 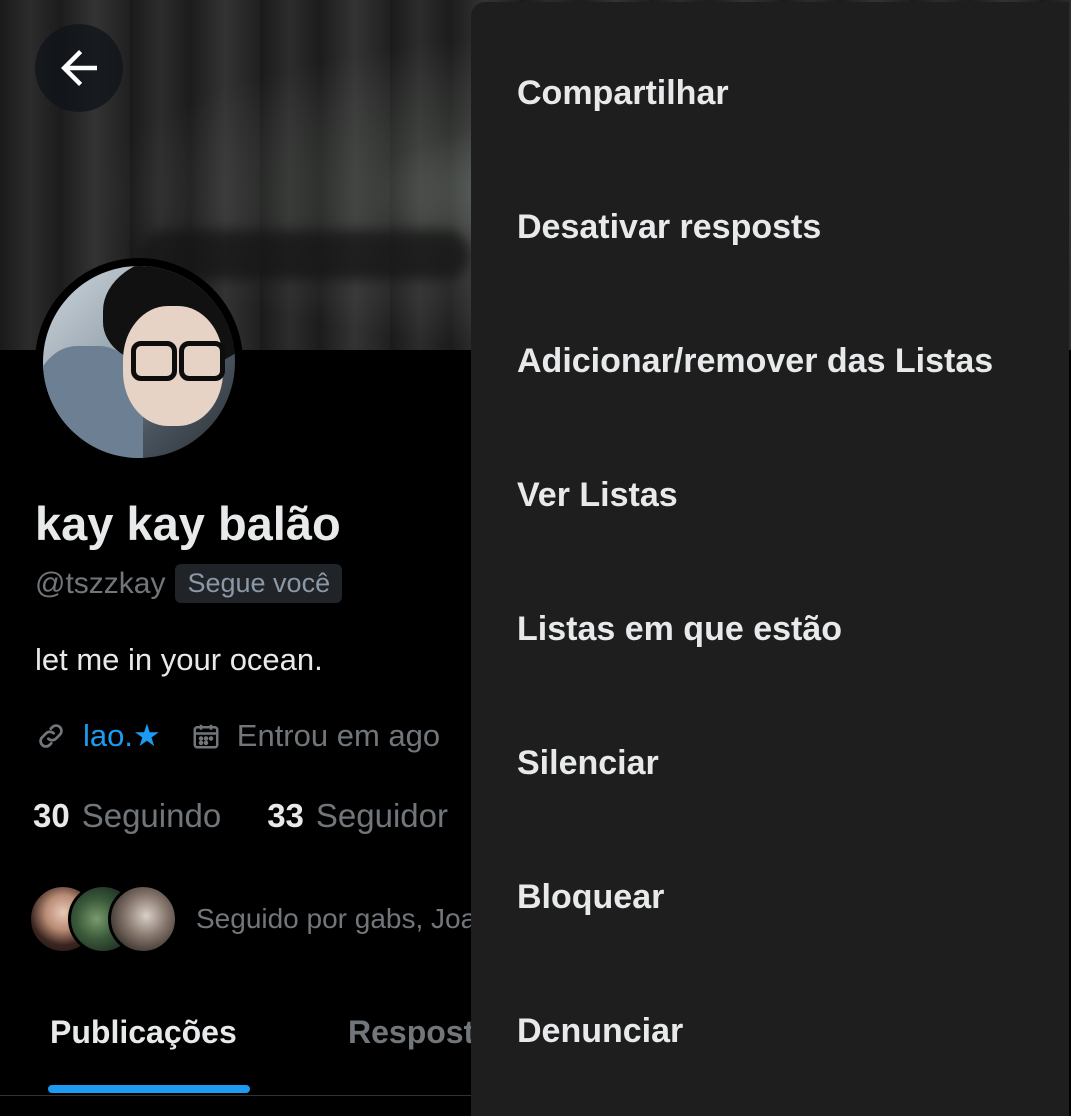 I want to click on profile-meta: lao.★ Entrou em ago, so click(x=237, y=736).